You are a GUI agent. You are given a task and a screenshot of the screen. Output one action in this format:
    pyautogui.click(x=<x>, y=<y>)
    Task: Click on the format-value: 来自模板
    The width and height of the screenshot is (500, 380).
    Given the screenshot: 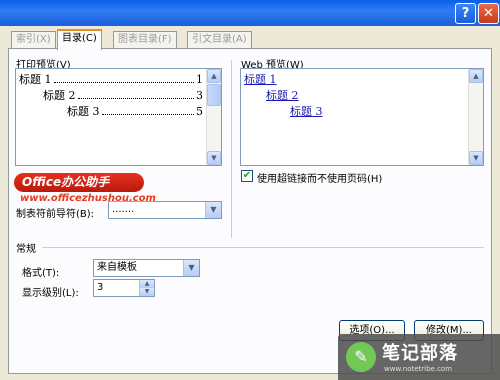 What is the action you would take?
    pyautogui.click(x=117, y=267)
    